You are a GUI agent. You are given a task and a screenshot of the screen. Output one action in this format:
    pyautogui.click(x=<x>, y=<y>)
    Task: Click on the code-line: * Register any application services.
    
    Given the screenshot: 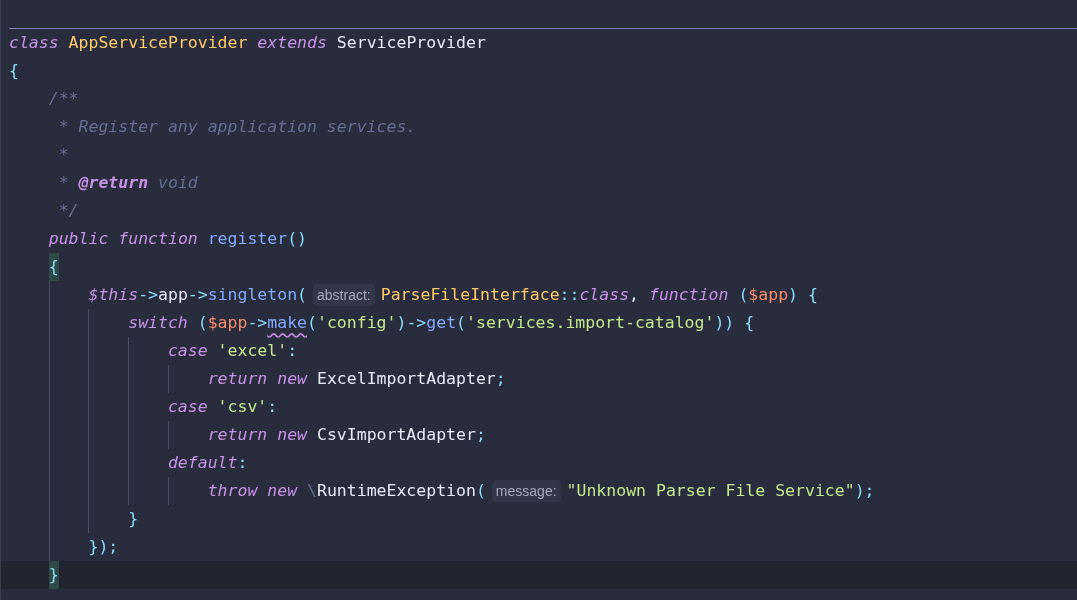 What is the action you would take?
    pyautogui.click(x=237, y=127)
    